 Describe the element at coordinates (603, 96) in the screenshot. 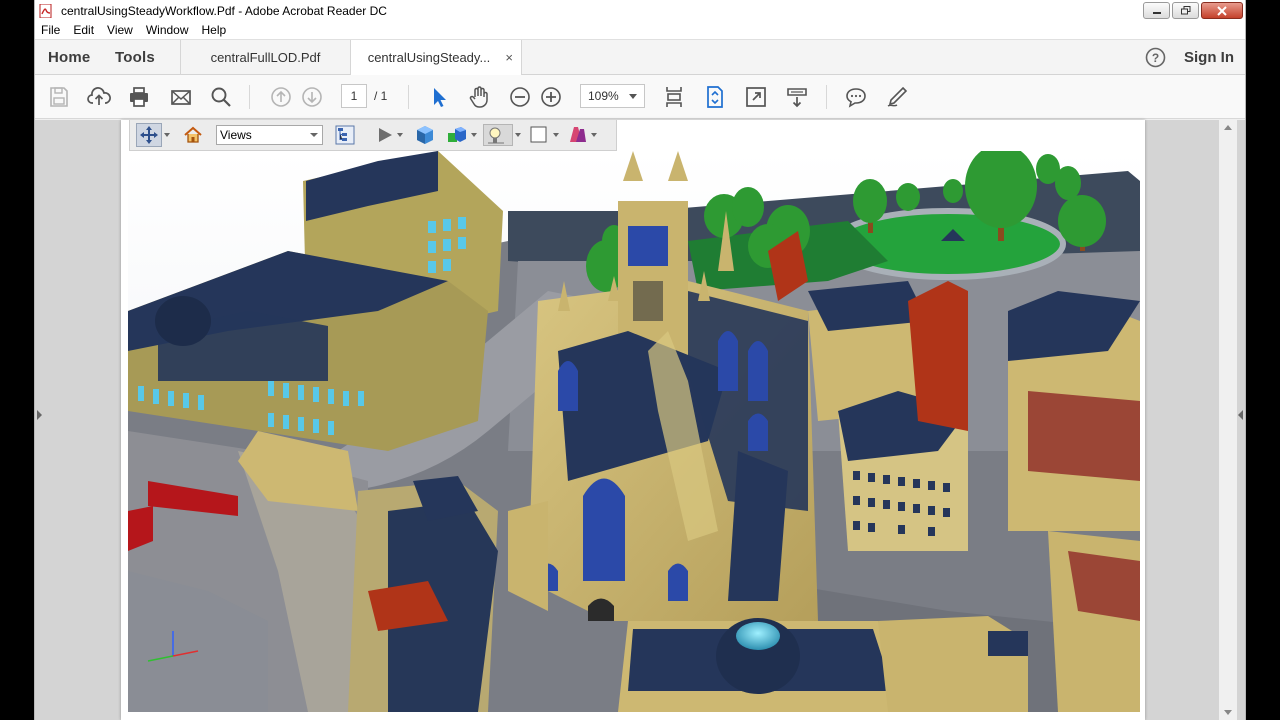

I see `zoom-level-value: 109%` at that location.